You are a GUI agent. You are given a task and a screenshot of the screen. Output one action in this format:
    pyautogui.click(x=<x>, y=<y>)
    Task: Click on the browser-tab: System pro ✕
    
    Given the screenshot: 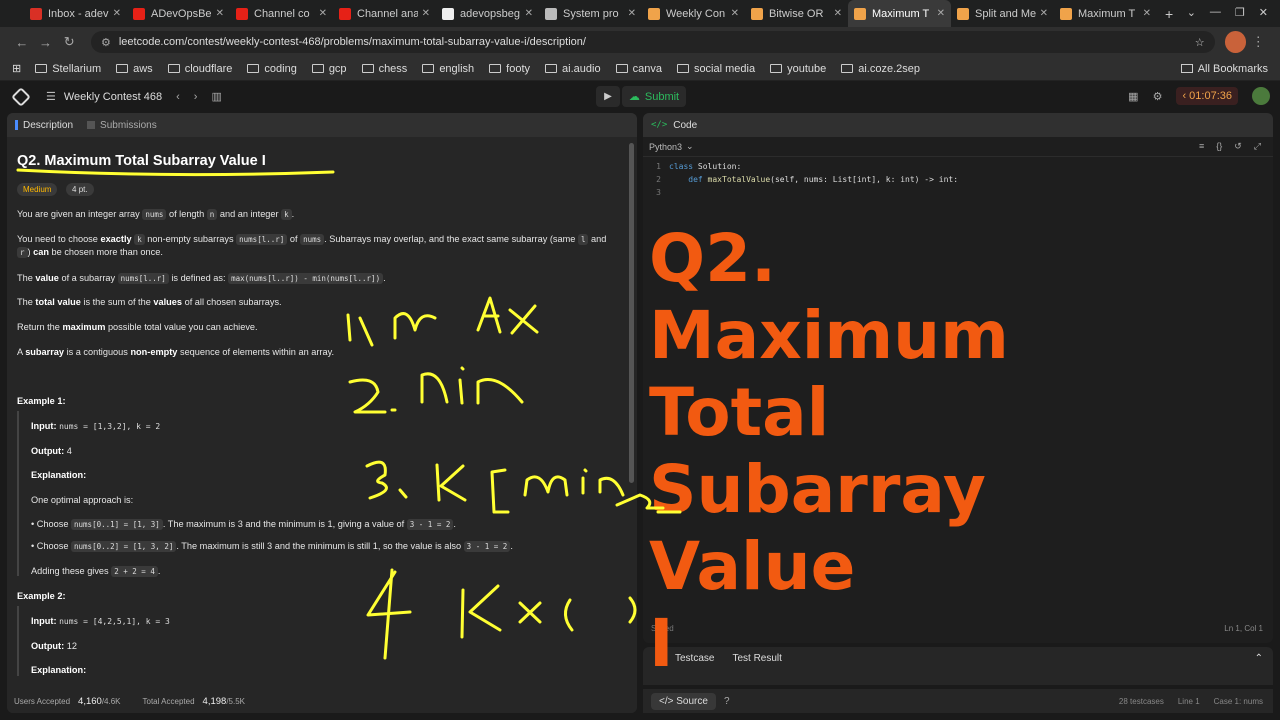 What is the action you would take?
    pyautogui.click(x=590, y=13)
    